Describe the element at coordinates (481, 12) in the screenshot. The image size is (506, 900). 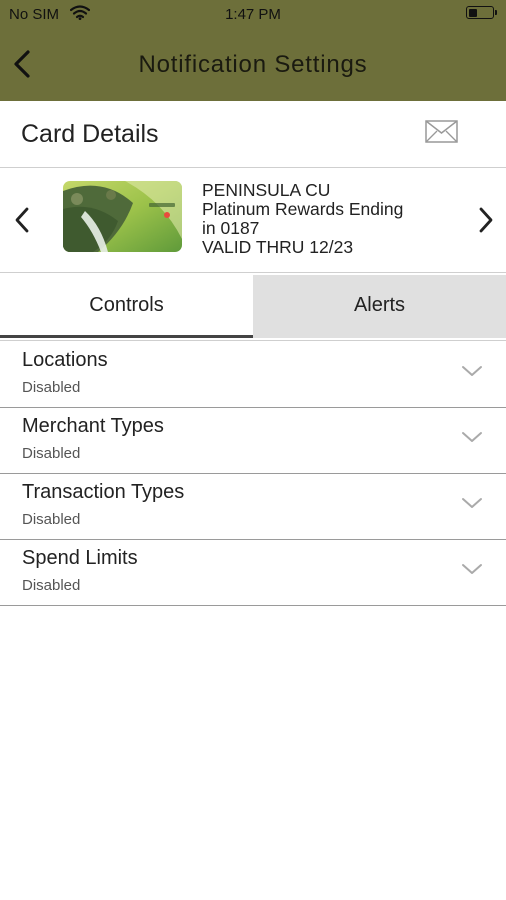
I see `battery-icon` at that location.